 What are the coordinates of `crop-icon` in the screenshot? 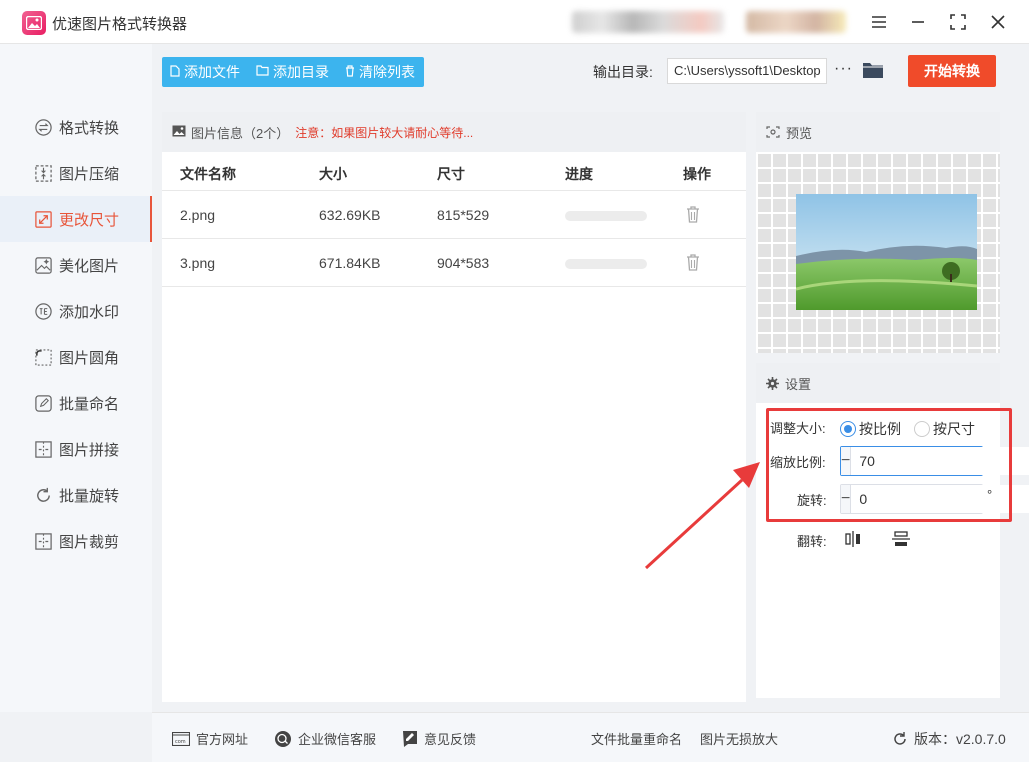 It's located at (43, 541).